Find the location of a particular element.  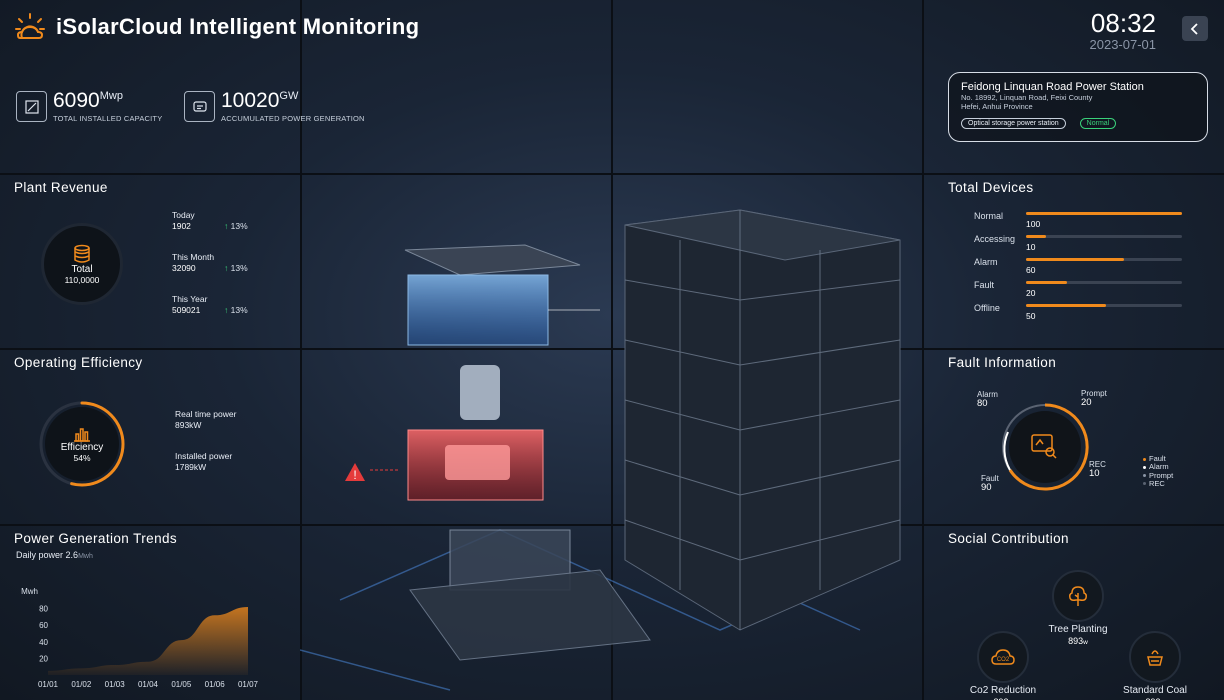

fault-legend: Fault Alarm Prompt REC is located at coordinates (1158, 471).